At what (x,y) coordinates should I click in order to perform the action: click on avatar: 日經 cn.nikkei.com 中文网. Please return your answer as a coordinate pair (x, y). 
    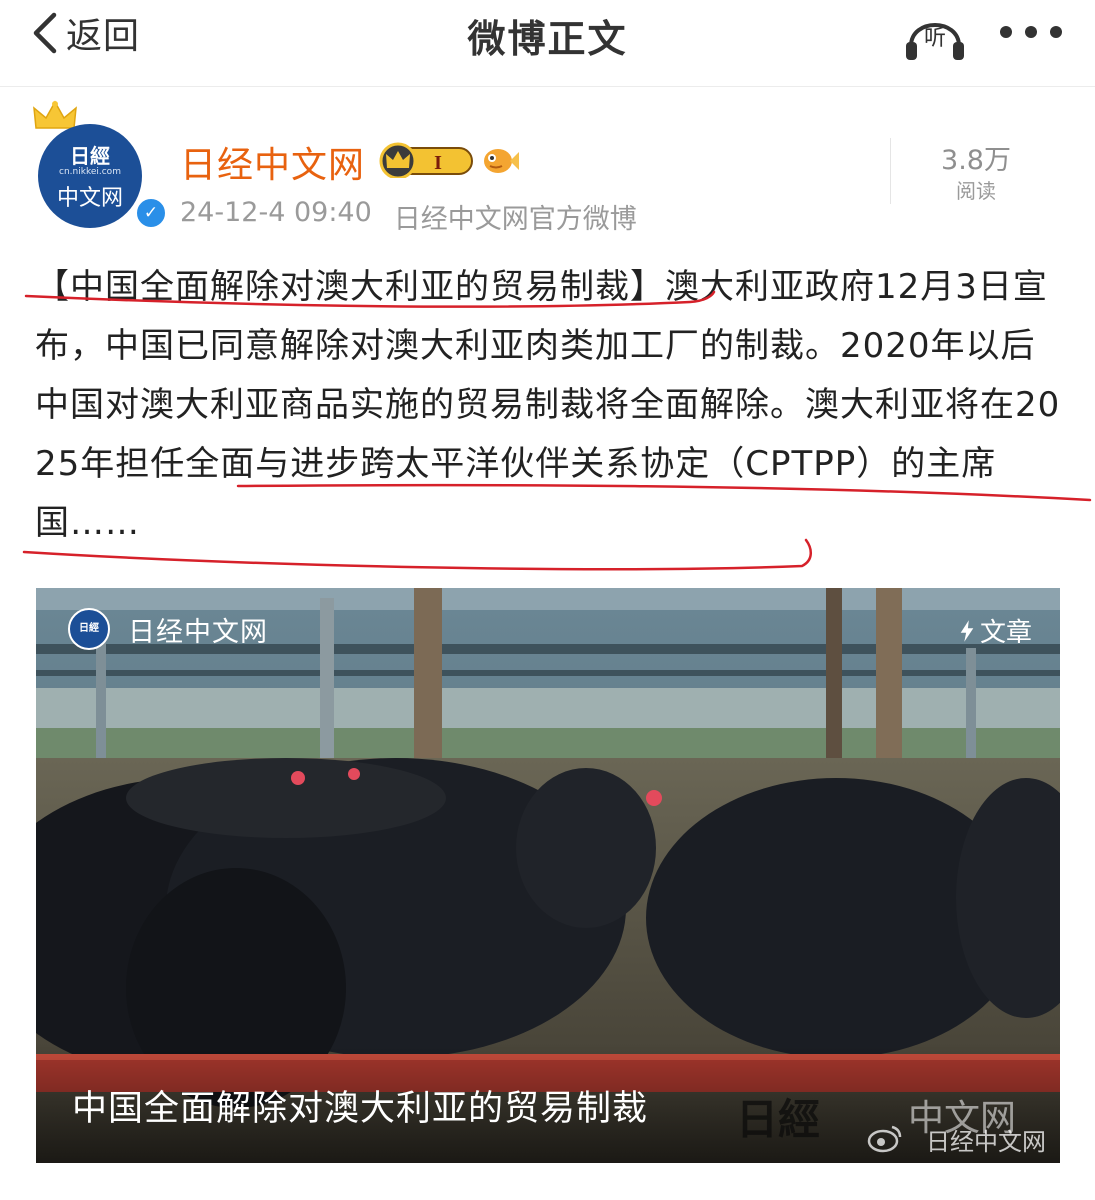
    Looking at the image, I should click on (90, 176).